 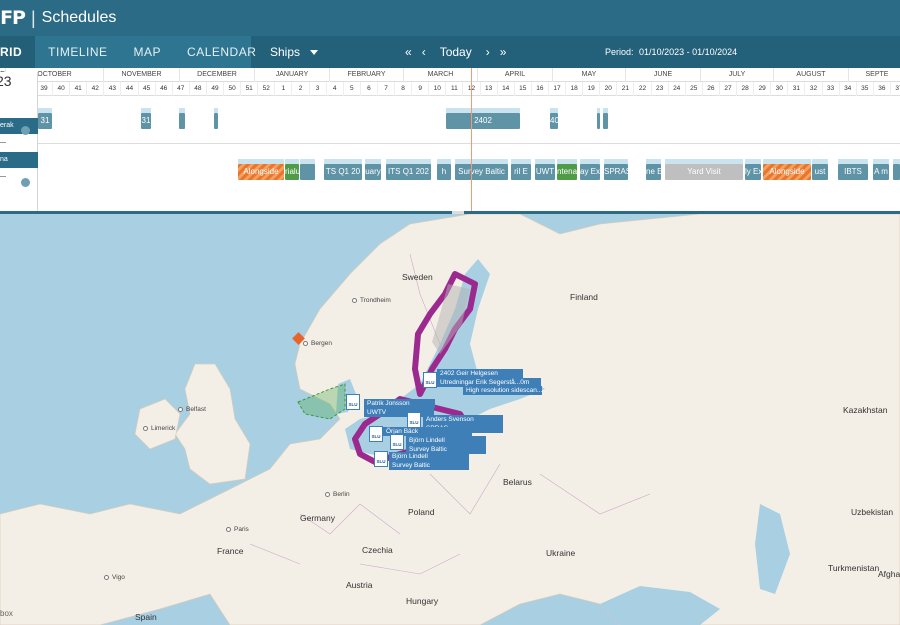 I want to click on city-label: Belfast, so click(x=196, y=409).